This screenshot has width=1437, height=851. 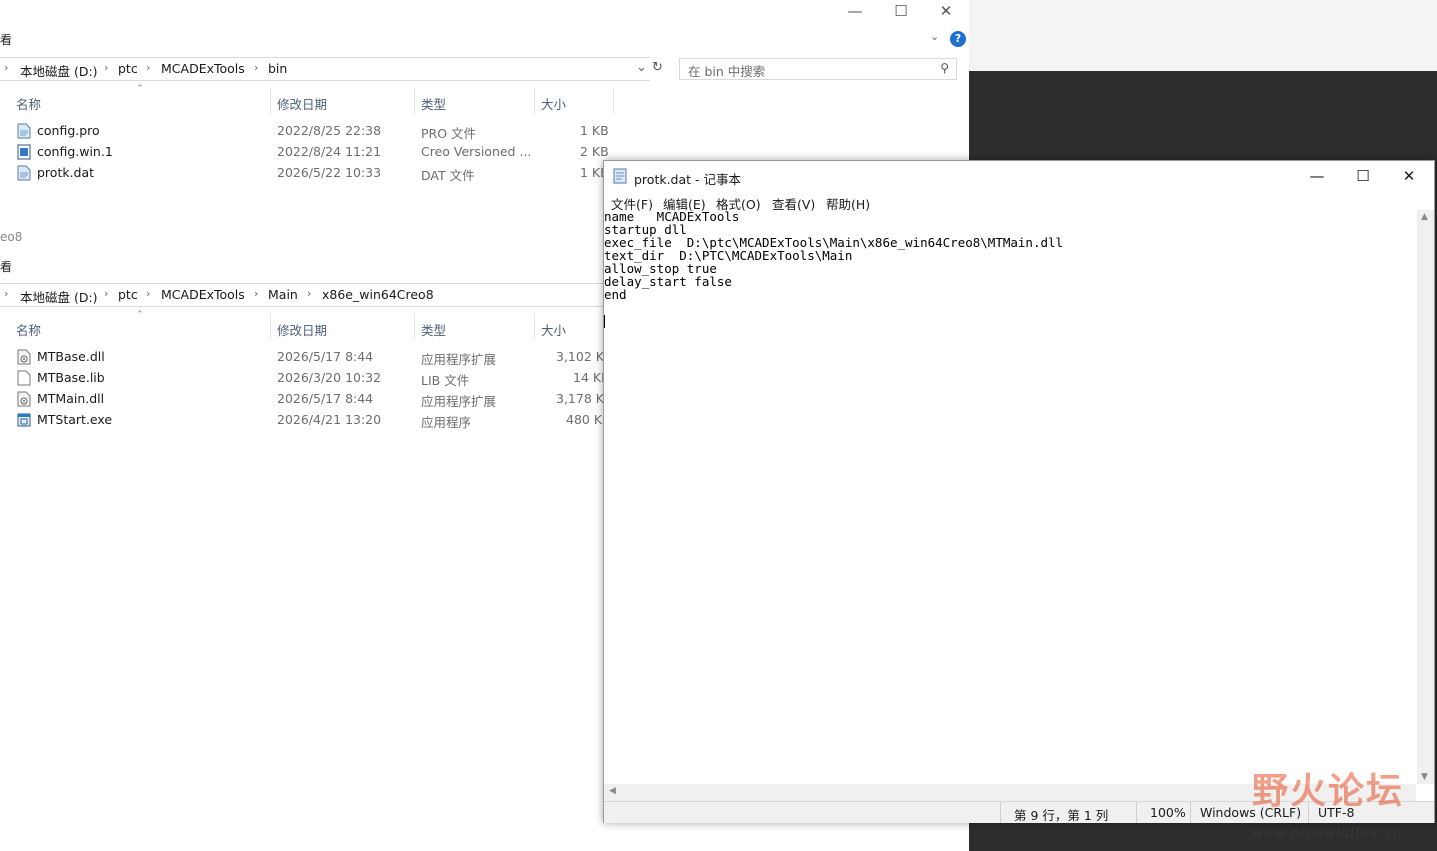 I want to click on ribbon-expand-icon: ⌄, so click(x=934, y=36).